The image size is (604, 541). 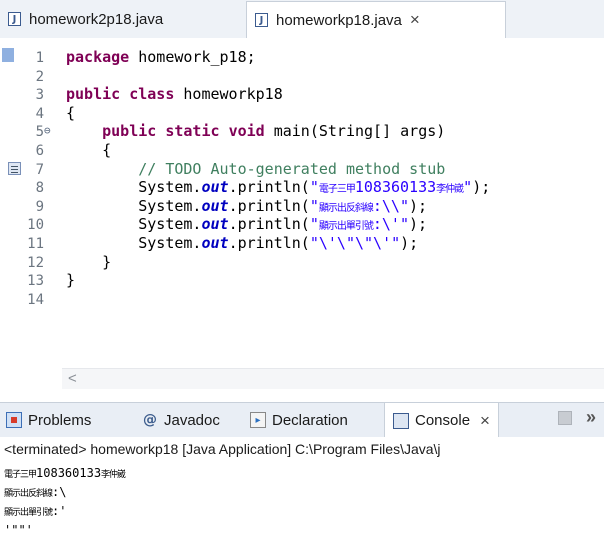 What do you see at coordinates (346, 208) in the screenshot?
I see `code-token: 顯示出反斜線` at bounding box center [346, 208].